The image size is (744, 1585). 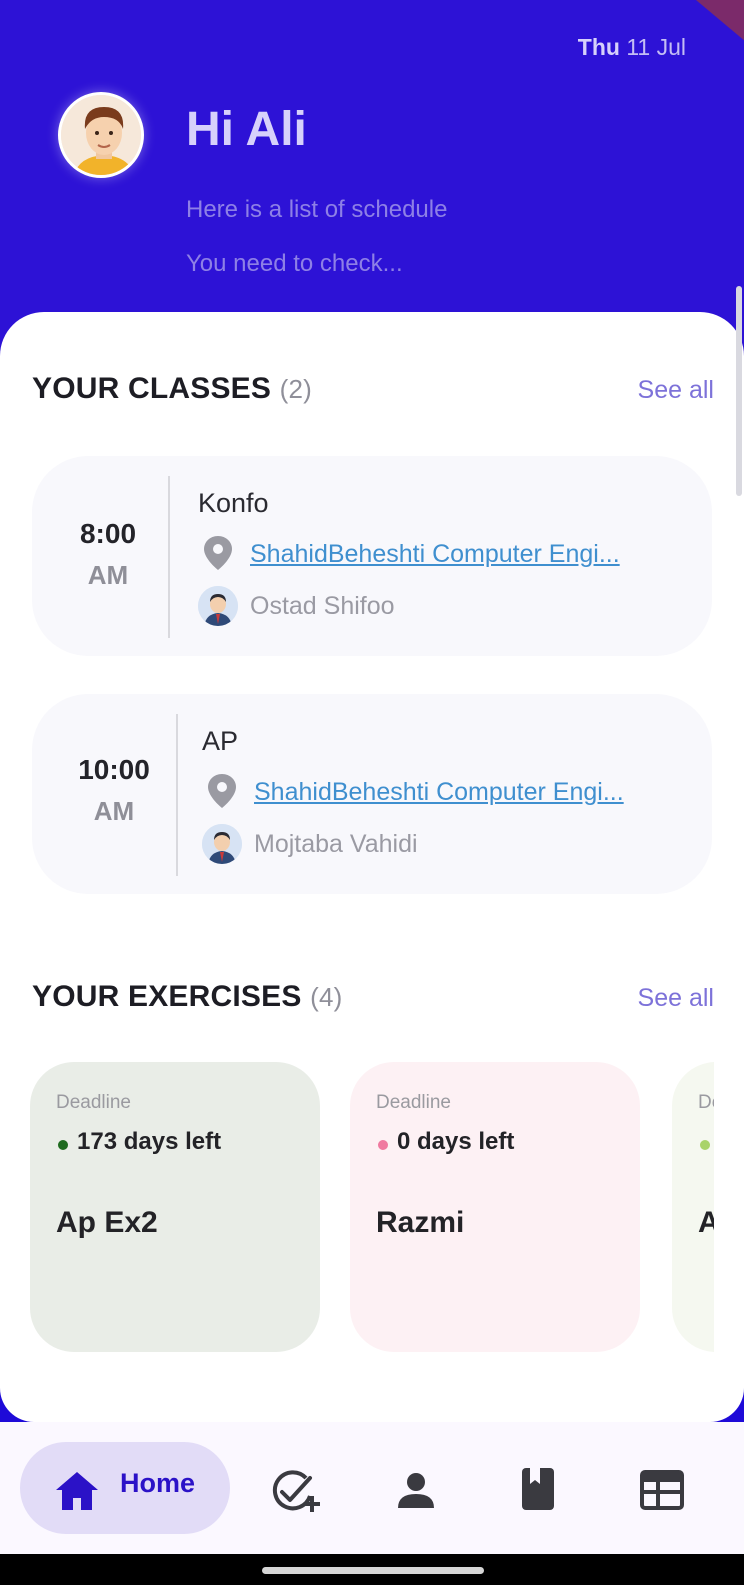 I want to click on exercise-name: Razmi, so click(x=420, y=1222).